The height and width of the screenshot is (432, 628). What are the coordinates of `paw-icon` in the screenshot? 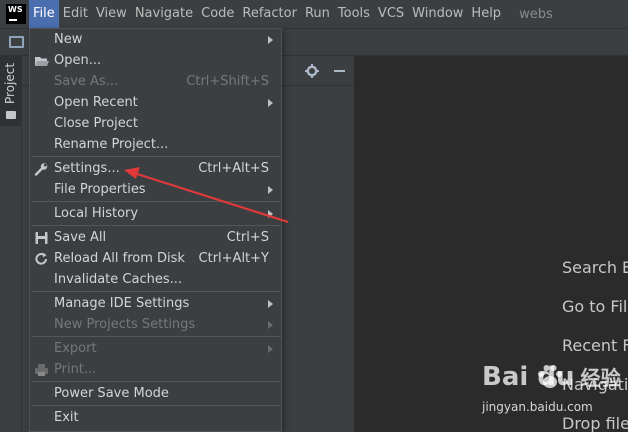 It's located at (550, 376).